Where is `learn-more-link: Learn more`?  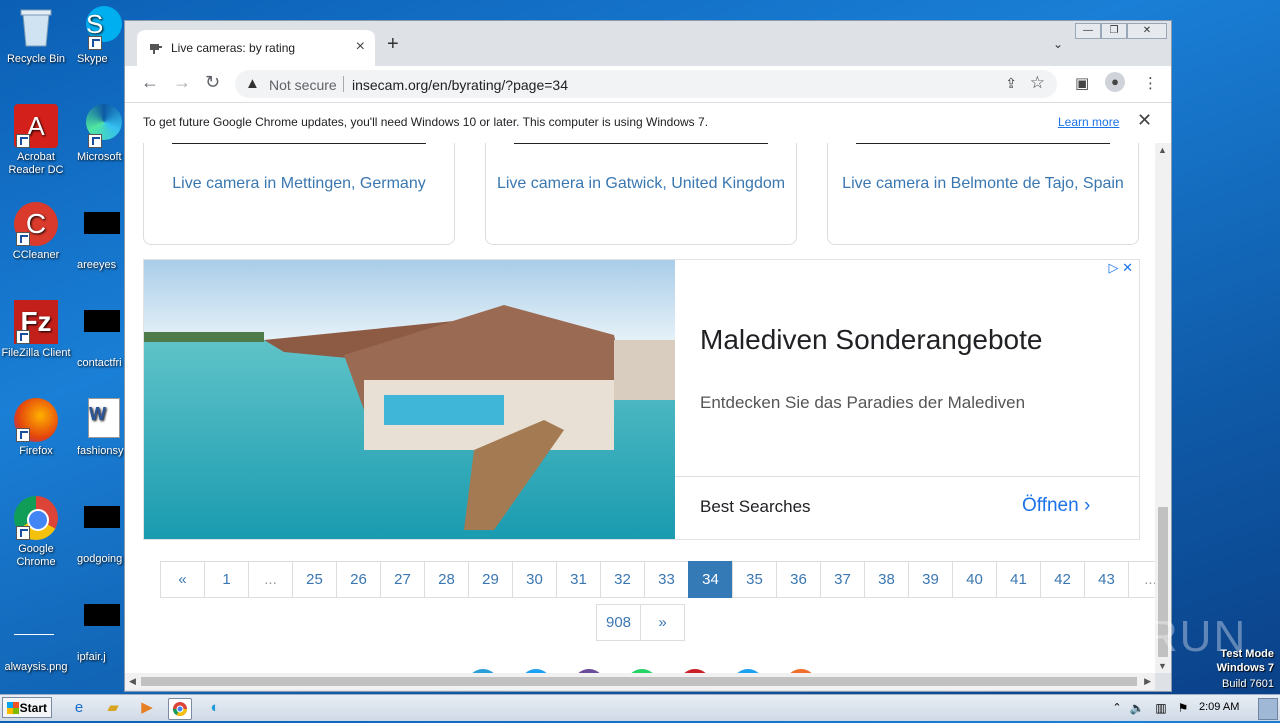 learn-more-link: Learn more is located at coordinates (1088, 122).